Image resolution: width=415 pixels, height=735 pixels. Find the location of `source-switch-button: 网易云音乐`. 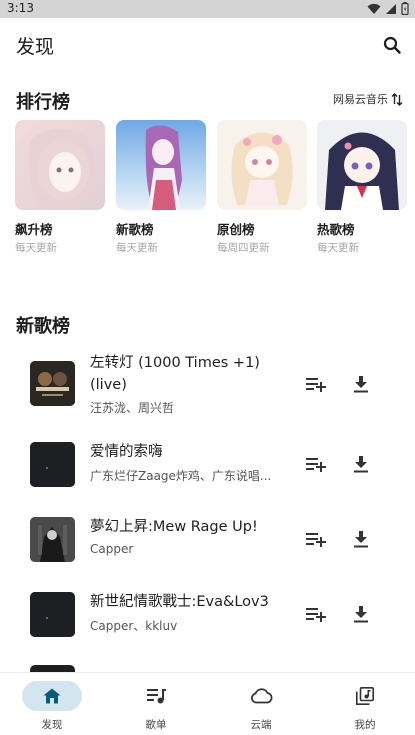

source-switch-button: 网易云音乐 is located at coordinates (368, 99).